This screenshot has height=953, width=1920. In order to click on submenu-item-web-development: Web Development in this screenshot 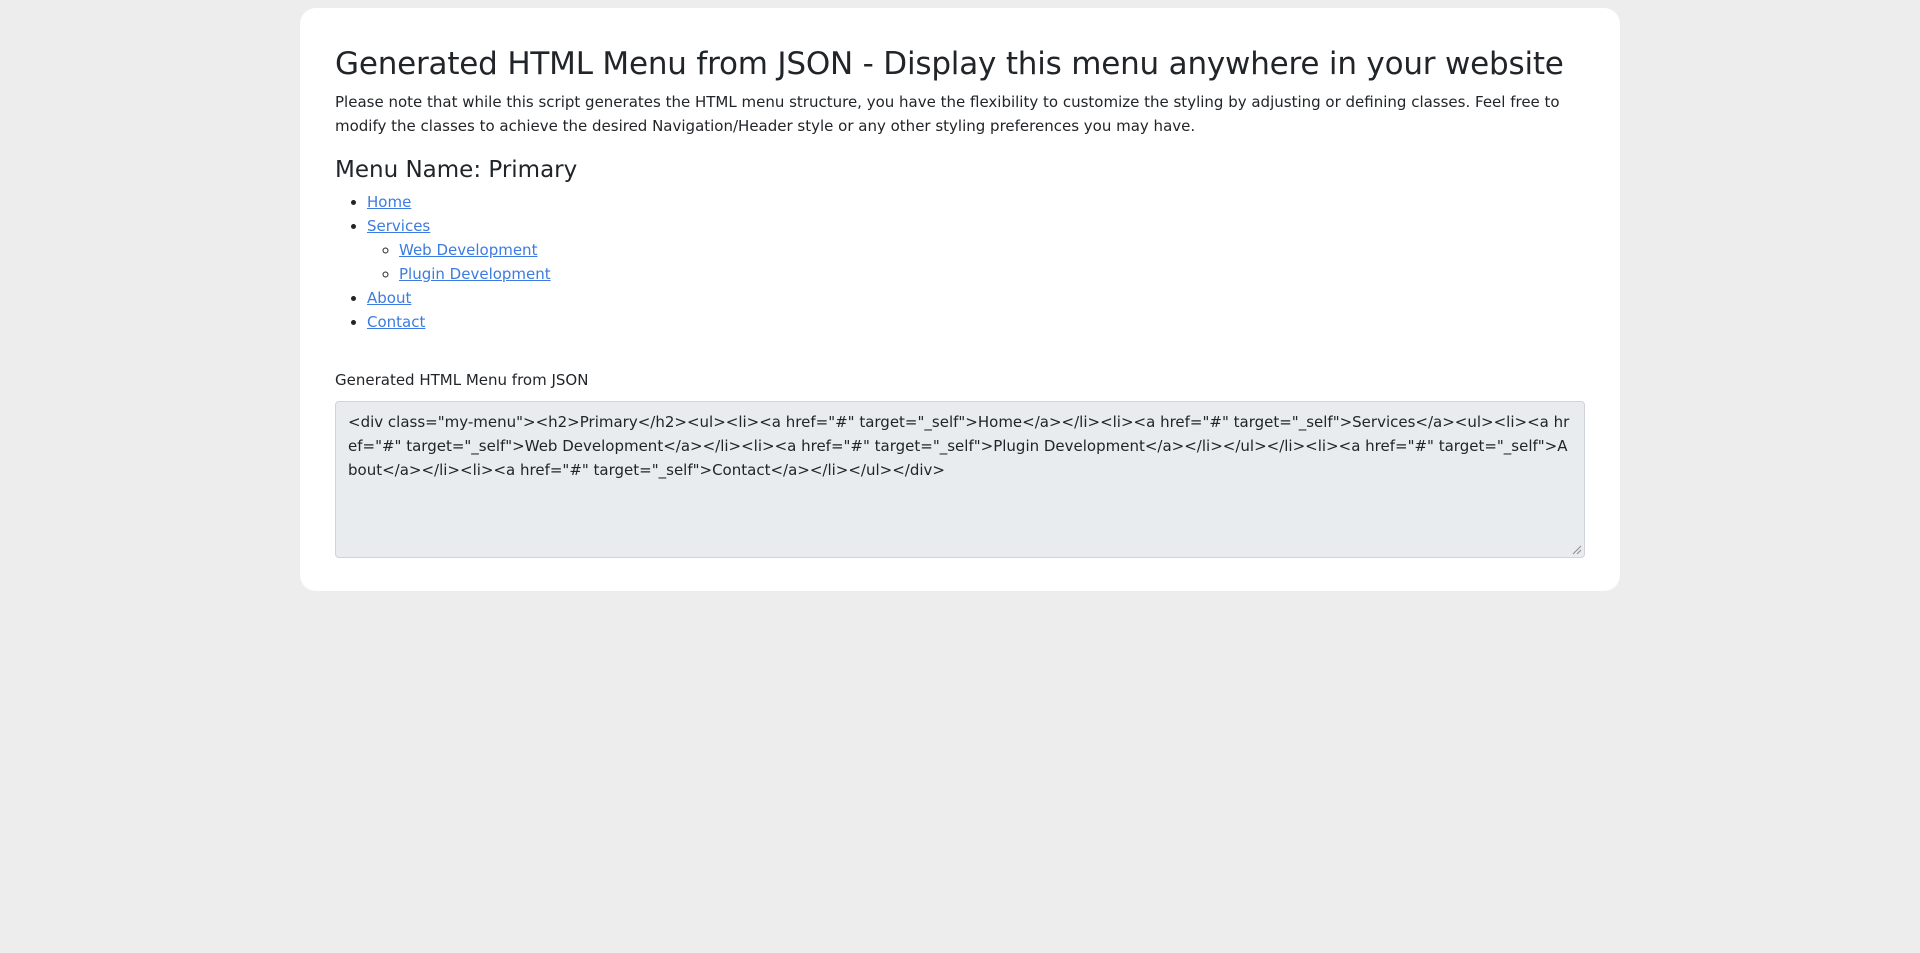, I will do `click(992, 250)`.